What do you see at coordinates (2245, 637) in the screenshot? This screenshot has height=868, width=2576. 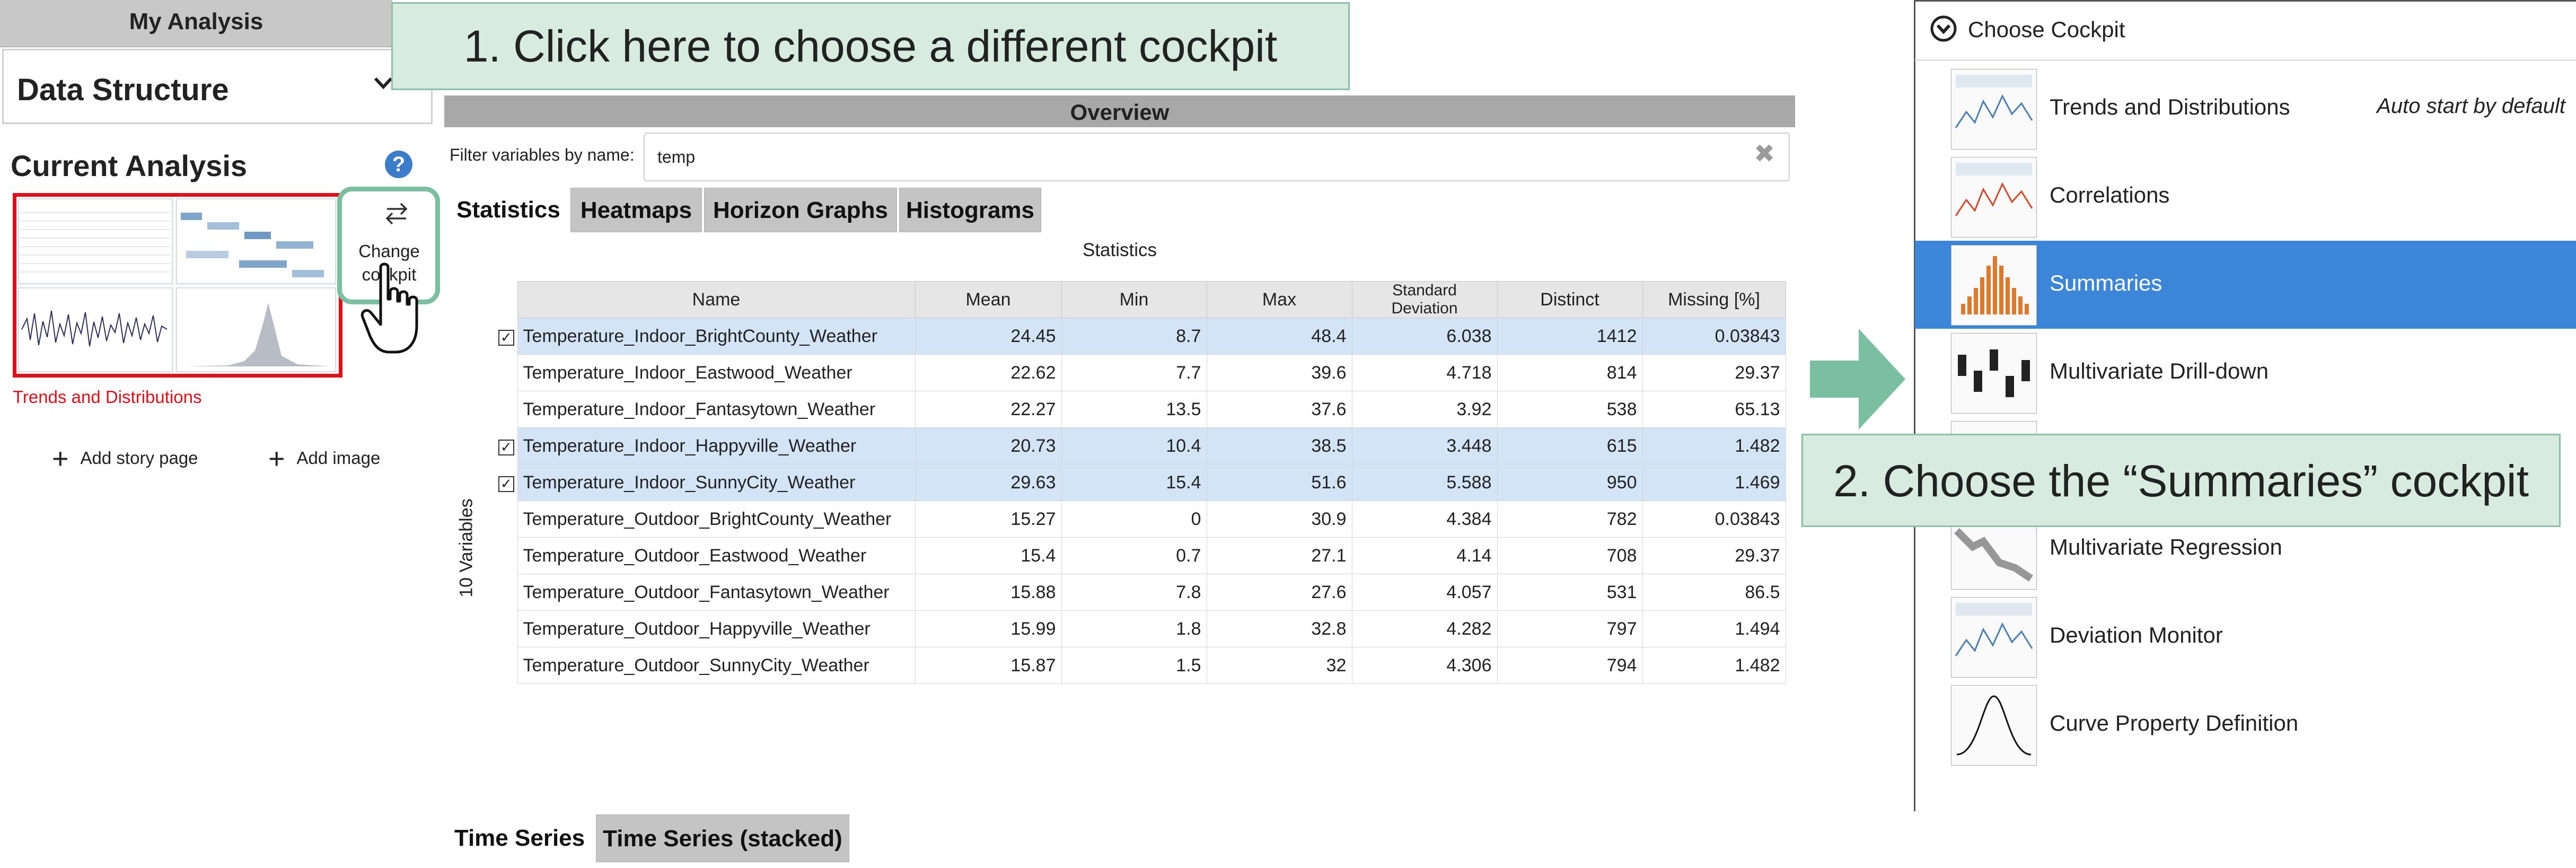 I see `cockpit-item: Deviation Monitor` at bounding box center [2245, 637].